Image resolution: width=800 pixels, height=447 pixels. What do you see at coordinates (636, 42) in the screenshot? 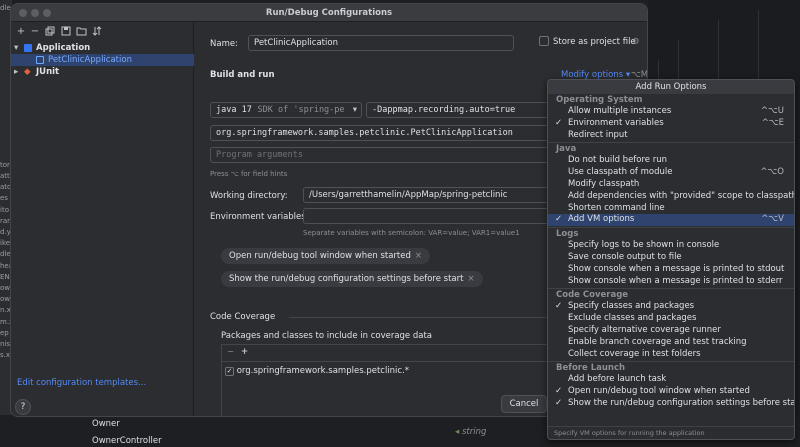
I see `gear-icon: ⚙` at bounding box center [636, 42].